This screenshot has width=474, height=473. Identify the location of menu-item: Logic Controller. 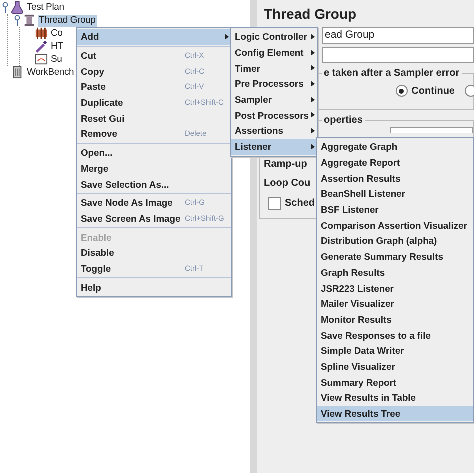
(274, 37).